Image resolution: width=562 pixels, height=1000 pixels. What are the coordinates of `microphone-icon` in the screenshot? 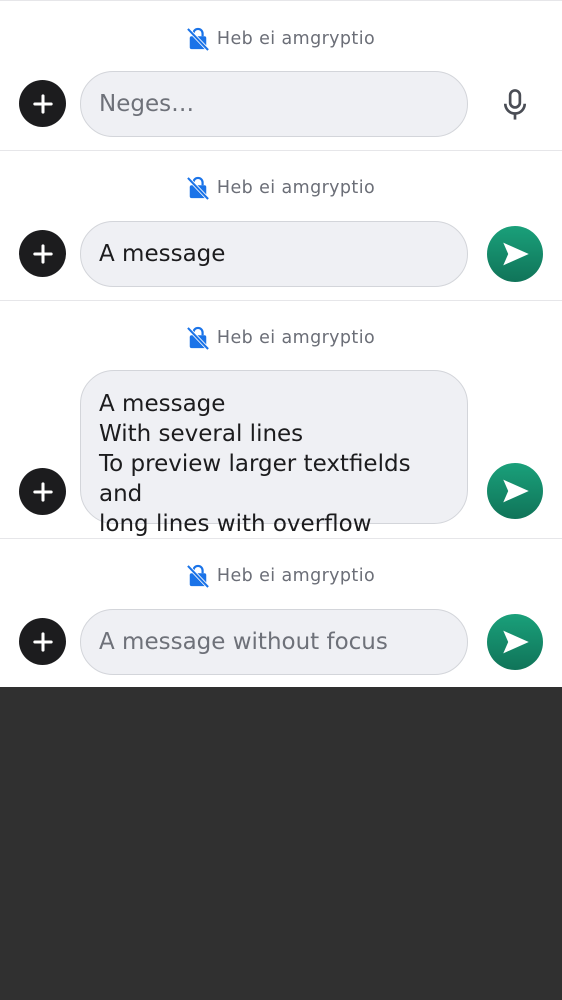 It's located at (515, 104).